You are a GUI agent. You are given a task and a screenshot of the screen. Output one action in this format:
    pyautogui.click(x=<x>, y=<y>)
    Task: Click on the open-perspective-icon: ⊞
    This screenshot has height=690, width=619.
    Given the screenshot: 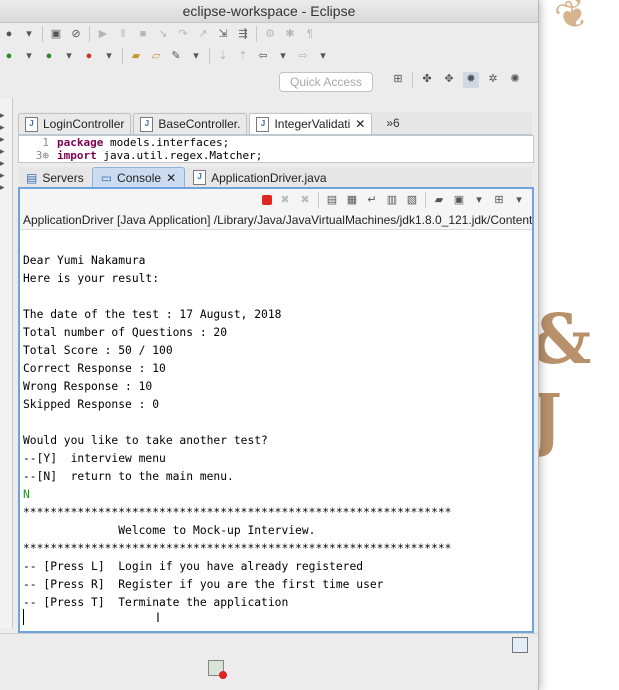 What is the action you would take?
    pyautogui.click(x=398, y=80)
    